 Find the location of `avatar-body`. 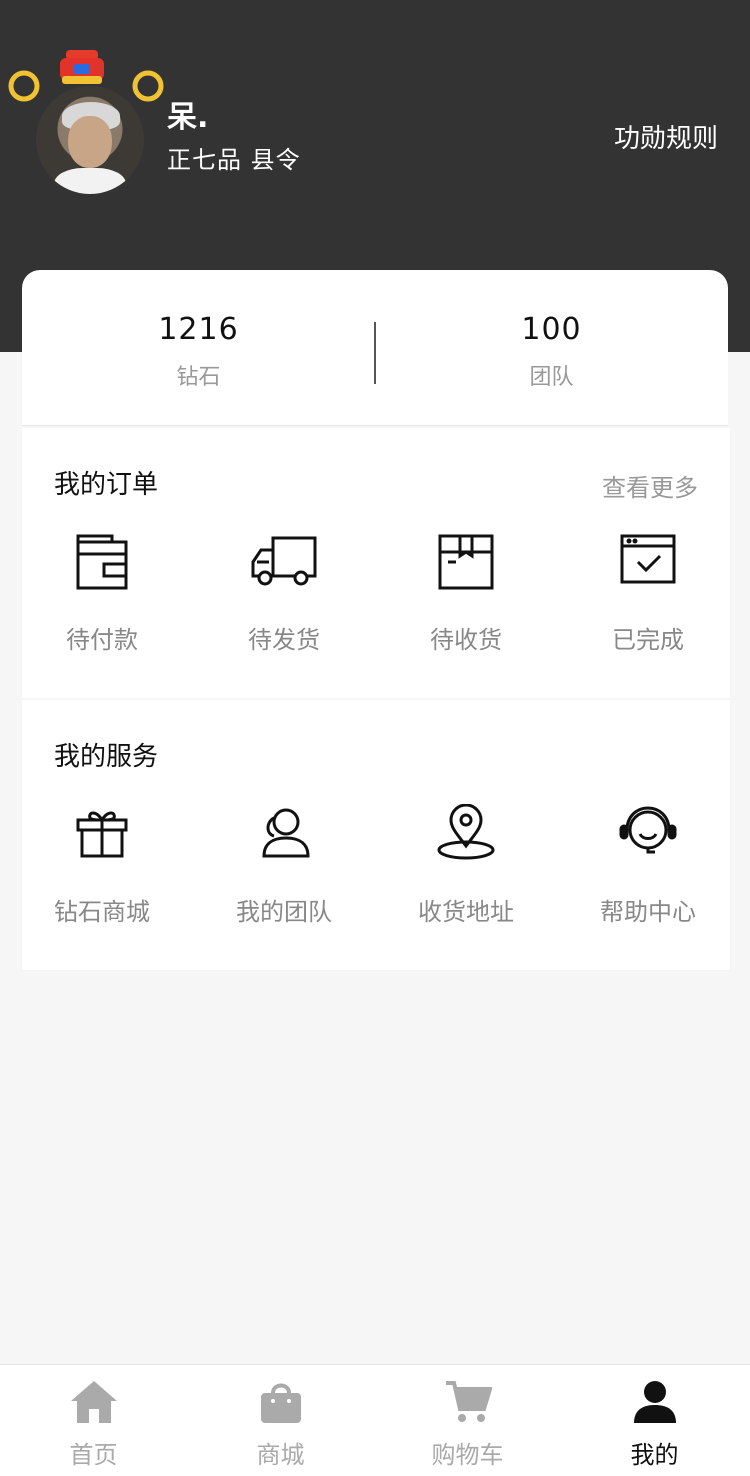

avatar-body is located at coordinates (90, 181).